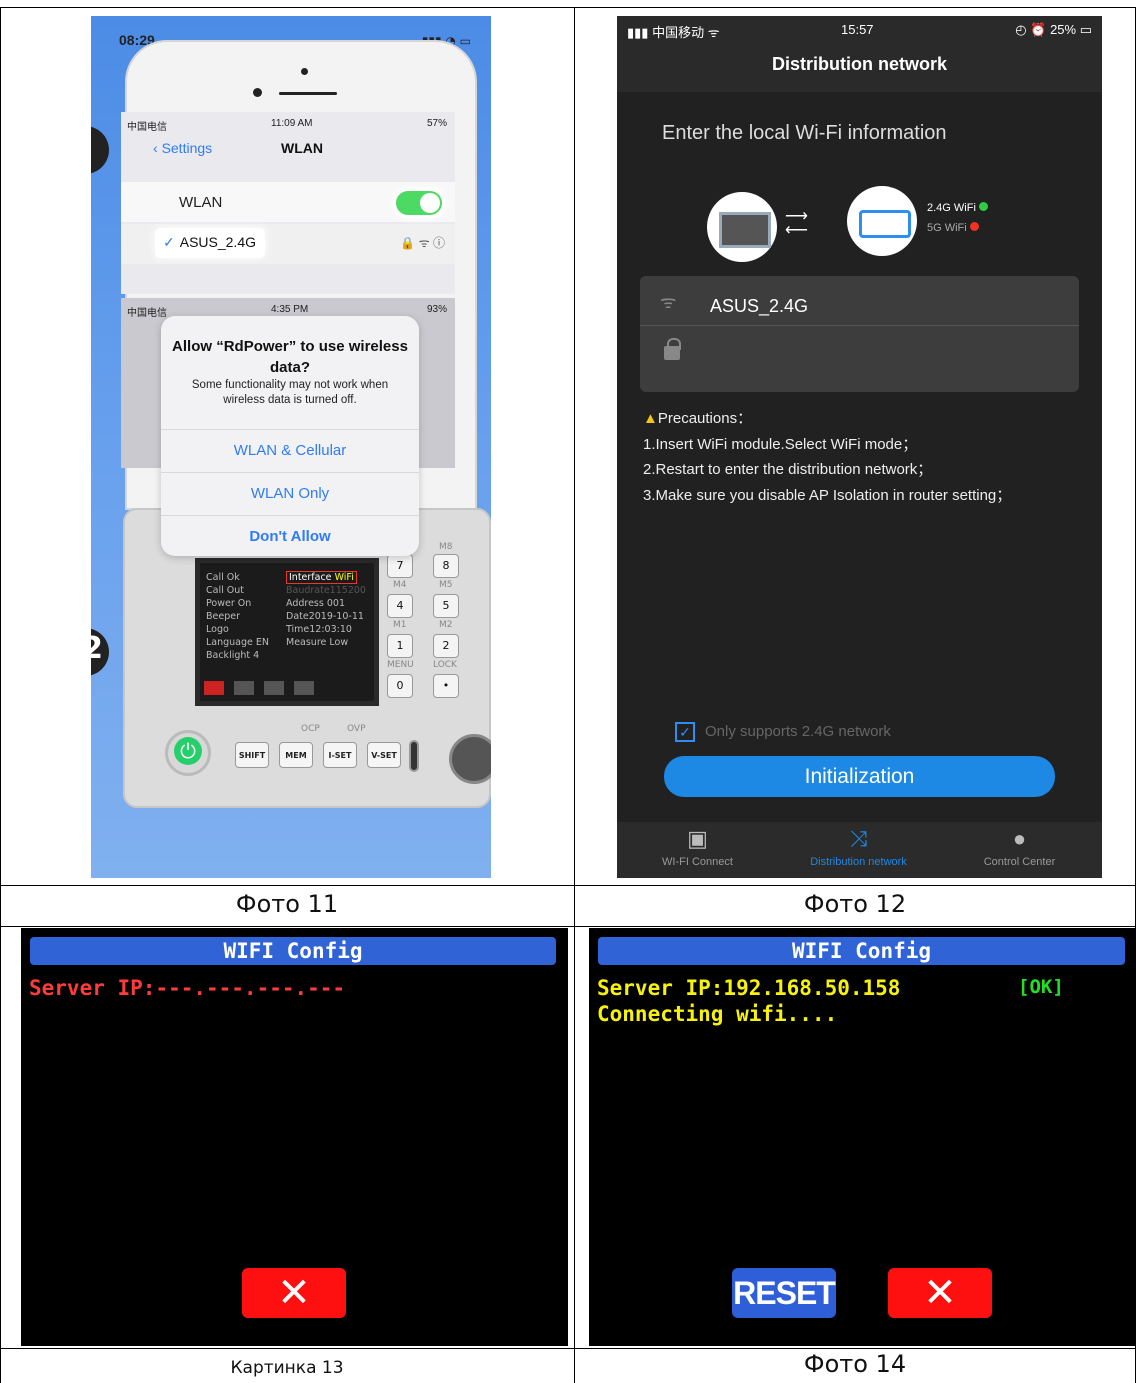 Image resolution: width=1136 pixels, height=1383 pixels. Describe the element at coordinates (326, 590) in the screenshot. I see `lcd-right-1: Baudrate115200` at that location.